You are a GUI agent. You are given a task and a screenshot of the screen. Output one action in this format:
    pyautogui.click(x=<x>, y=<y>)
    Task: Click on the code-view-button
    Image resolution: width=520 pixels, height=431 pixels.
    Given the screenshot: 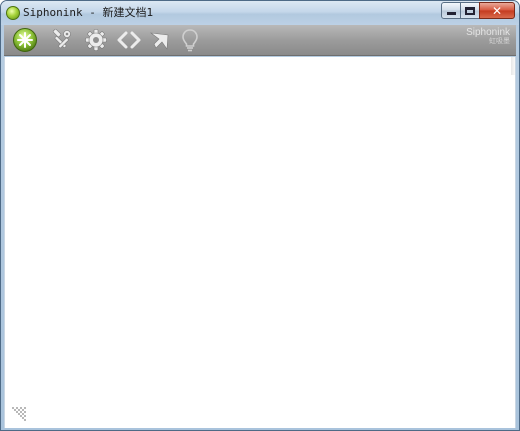 What is the action you would take?
    pyautogui.click(x=129, y=40)
    